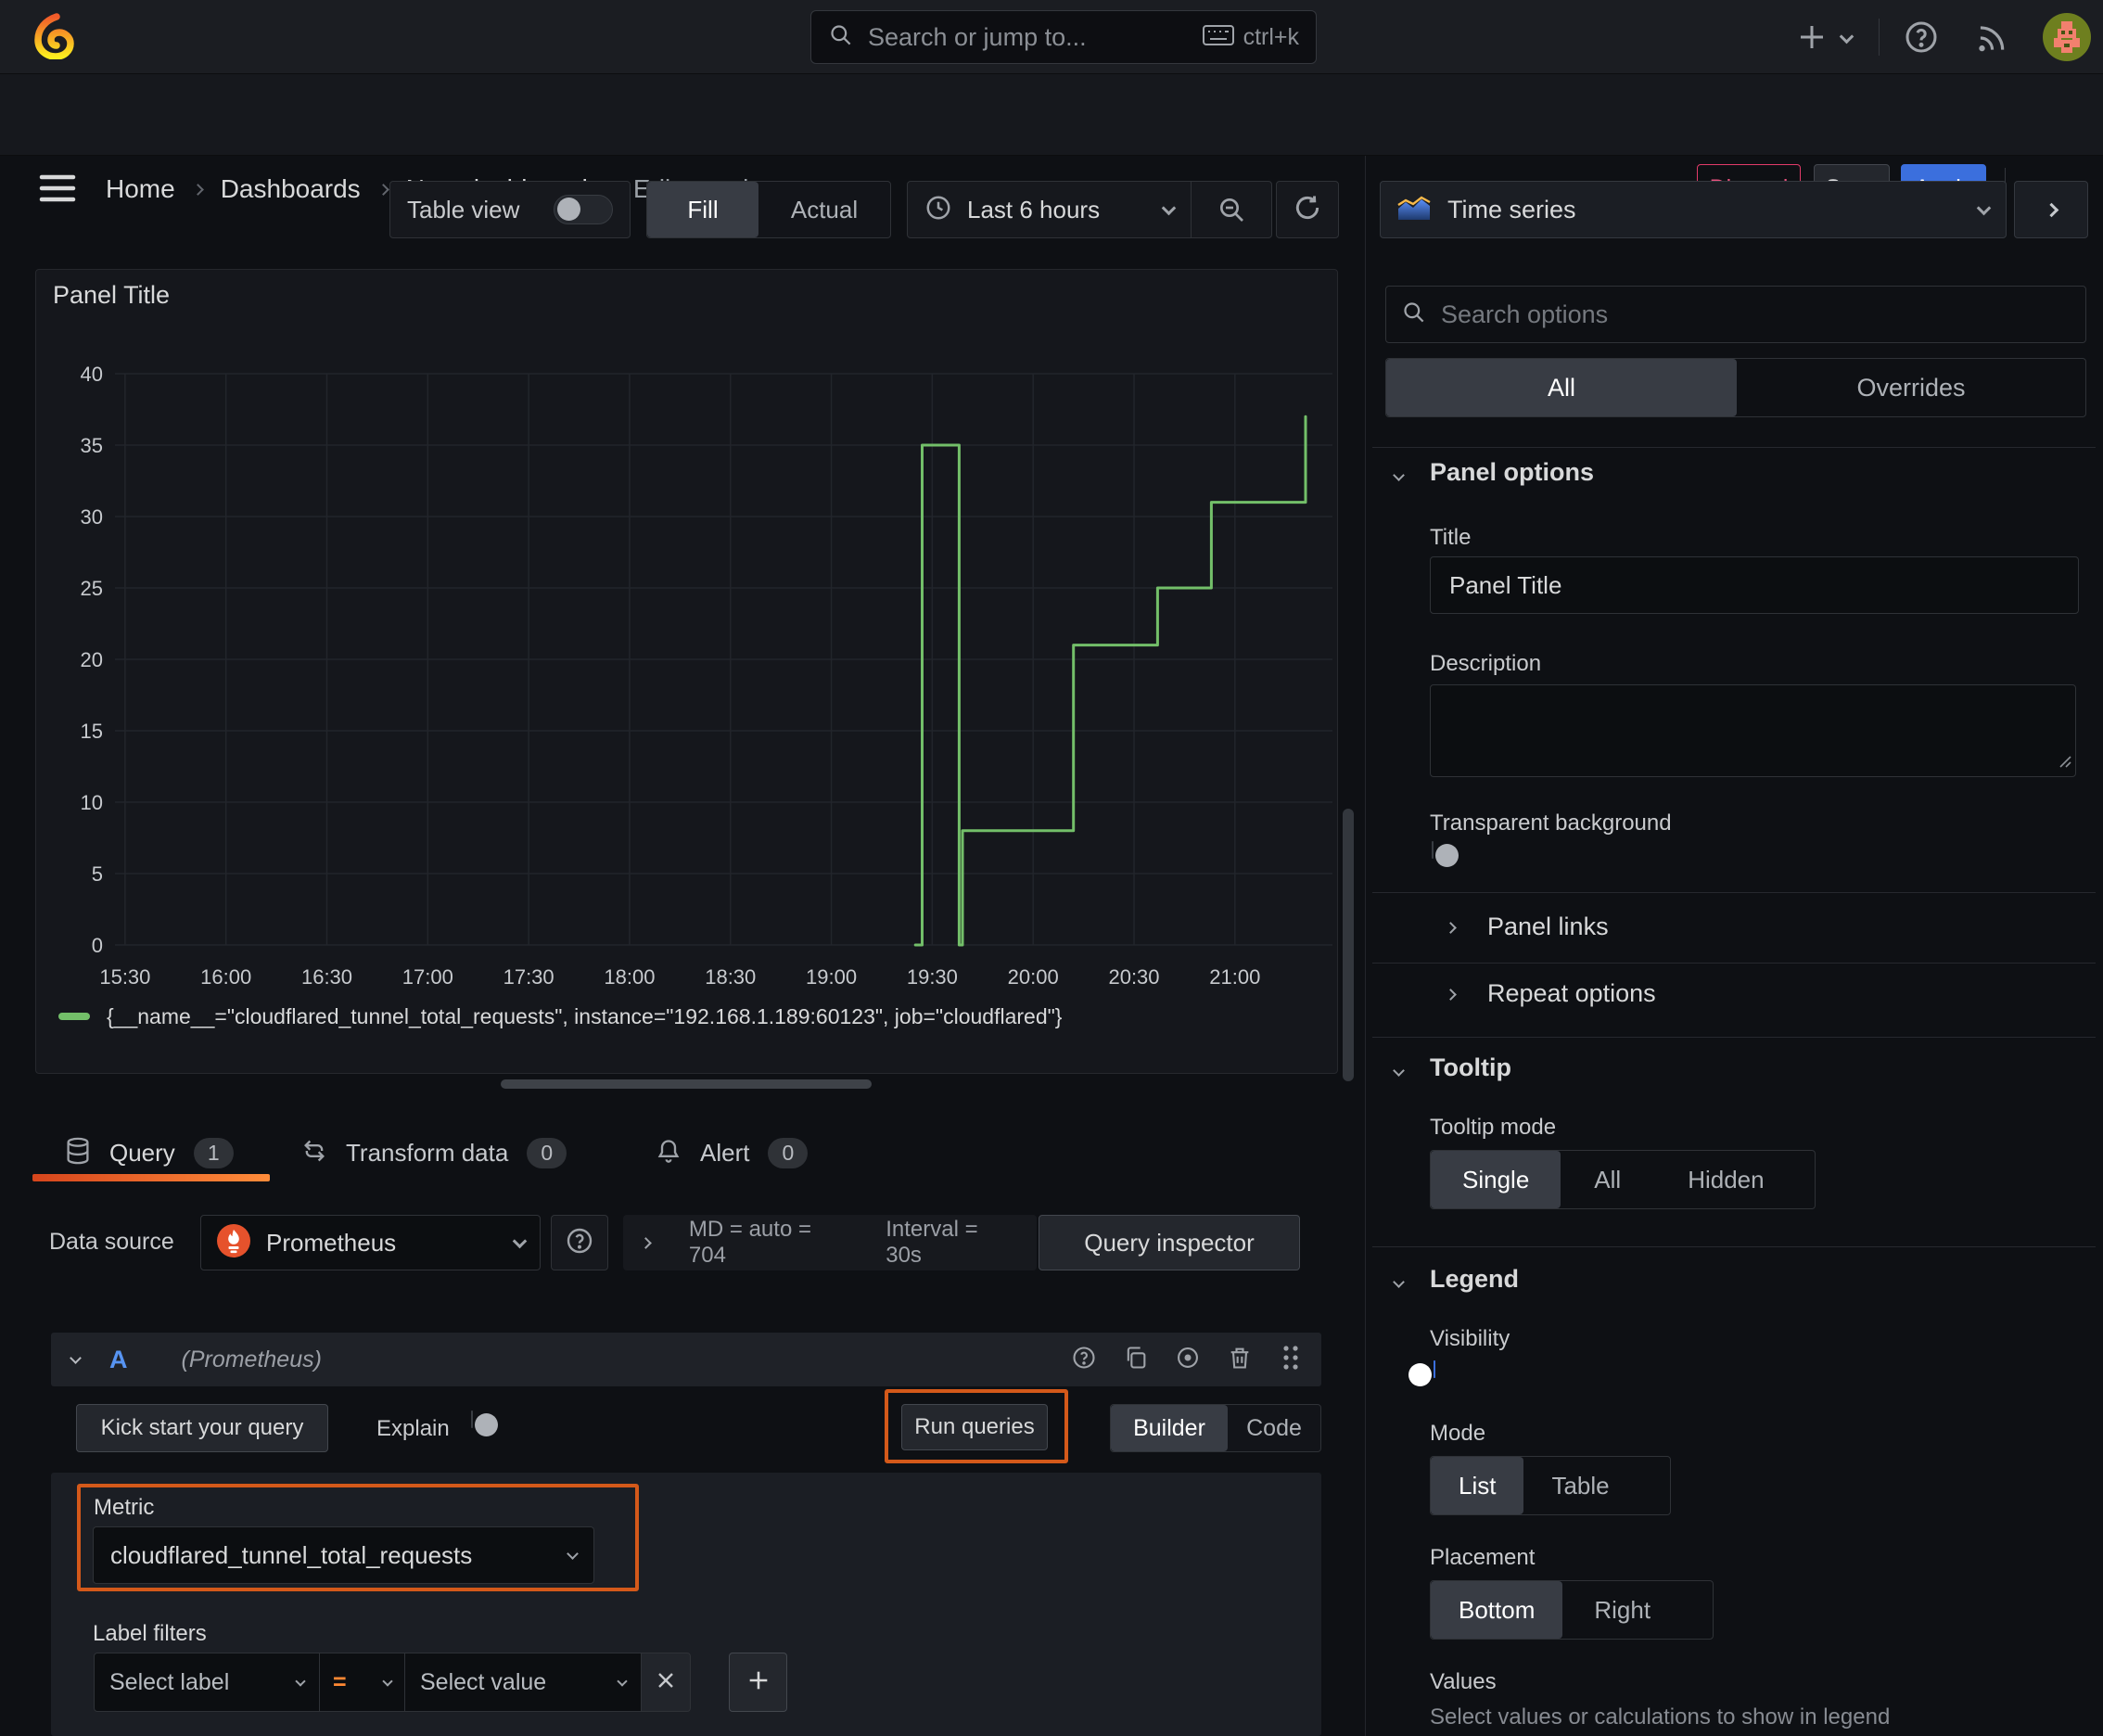  What do you see at coordinates (484, 1423) in the screenshot?
I see `explain-toggle` at bounding box center [484, 1423].